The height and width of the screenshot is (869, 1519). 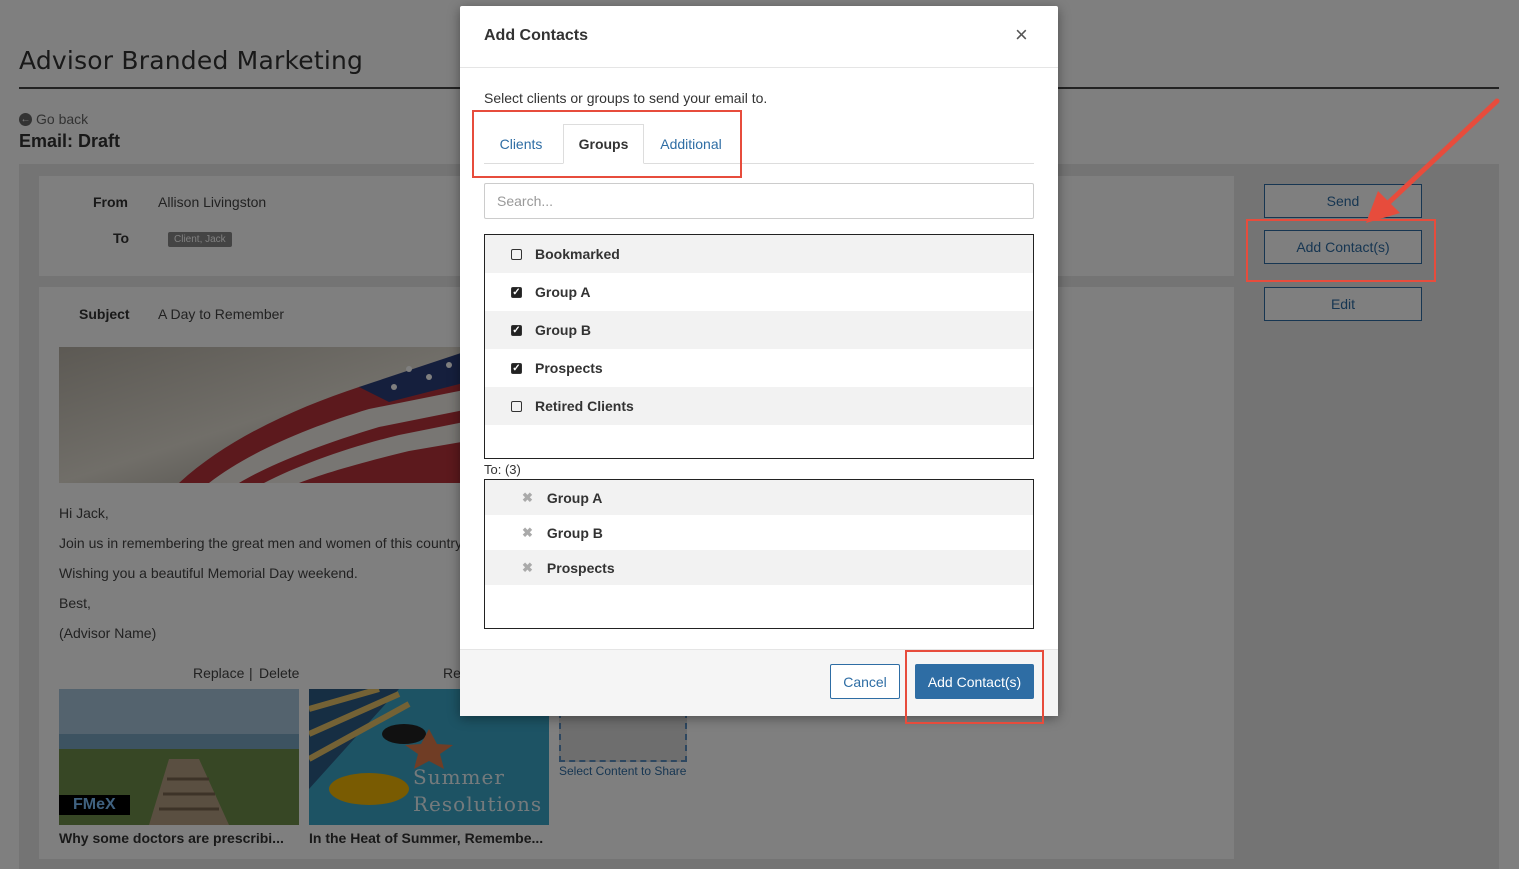 I want to click on group-label: Prospects, so click(x=569, y=368).